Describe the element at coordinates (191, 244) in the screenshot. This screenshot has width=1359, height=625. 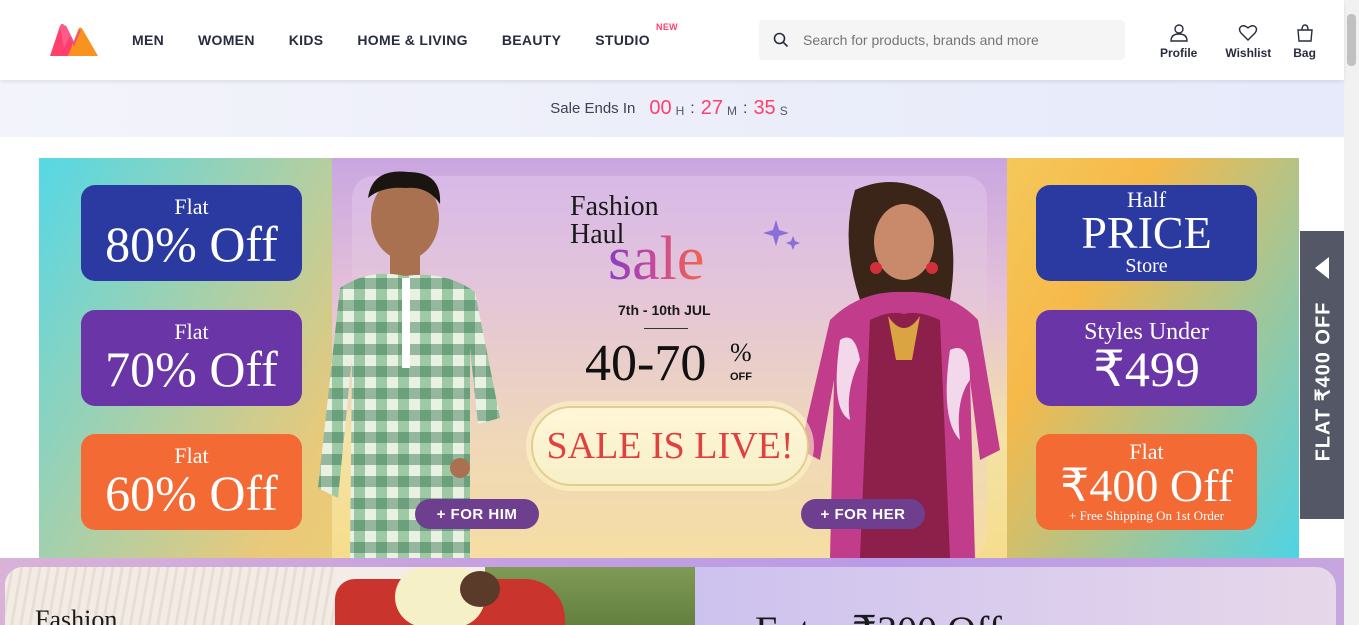
I see `offer-big-text: 80% Off` at that location.